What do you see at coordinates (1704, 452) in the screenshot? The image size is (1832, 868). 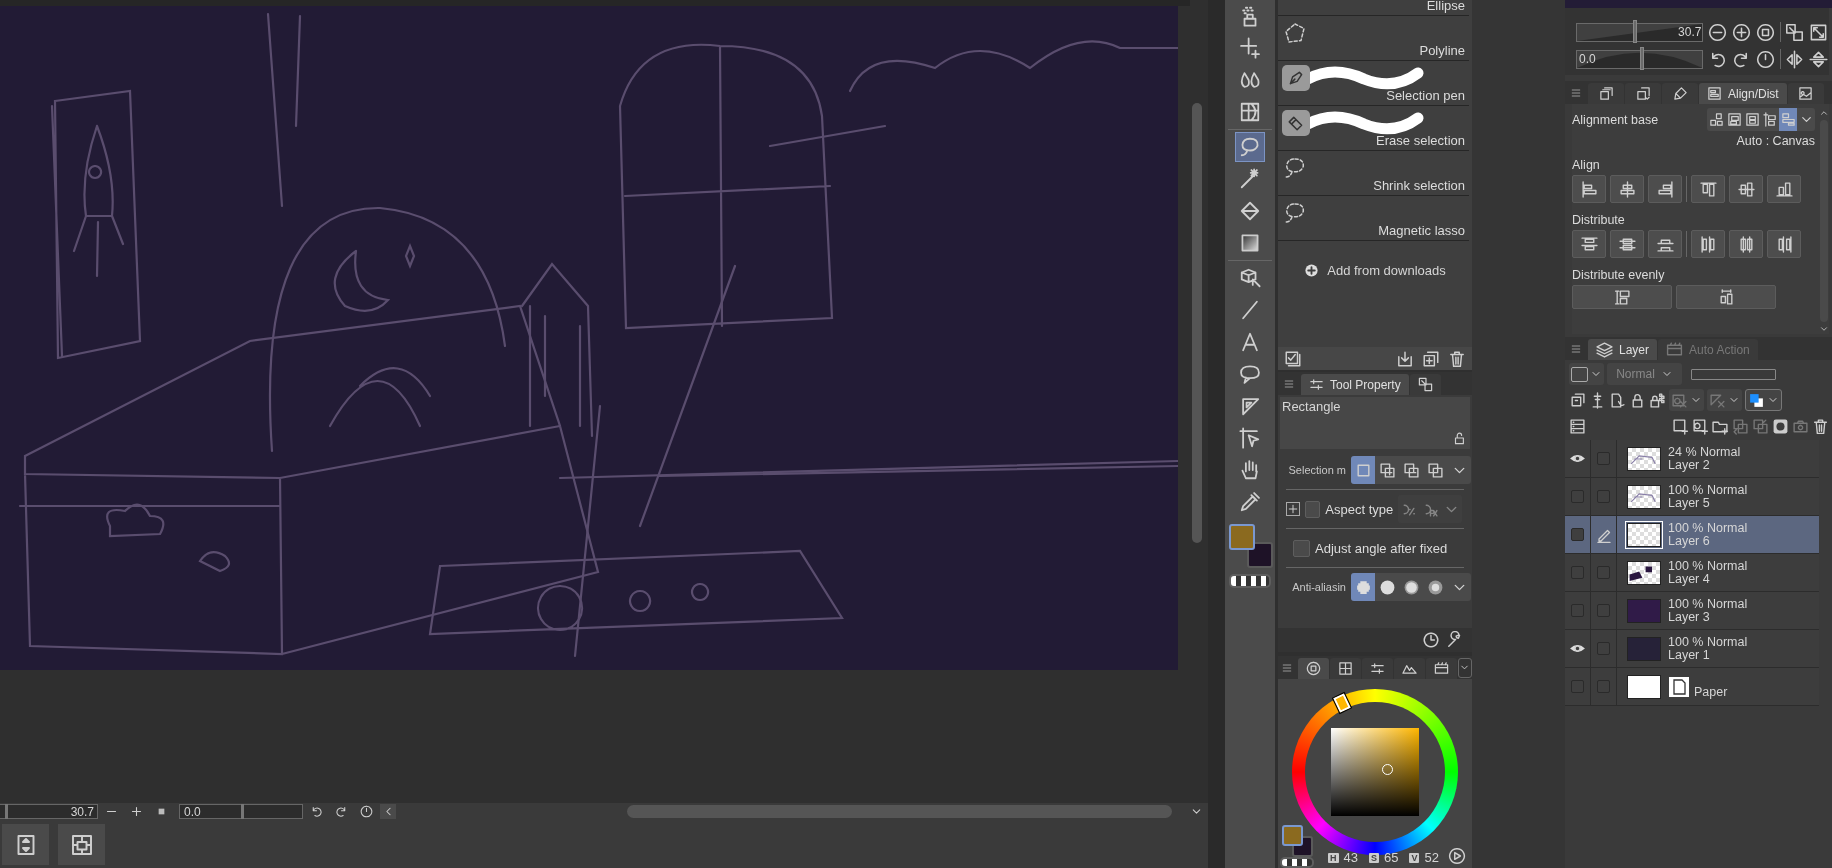 I see `layer-mode: 24 % Normal` at bounding box center [1704, 452].